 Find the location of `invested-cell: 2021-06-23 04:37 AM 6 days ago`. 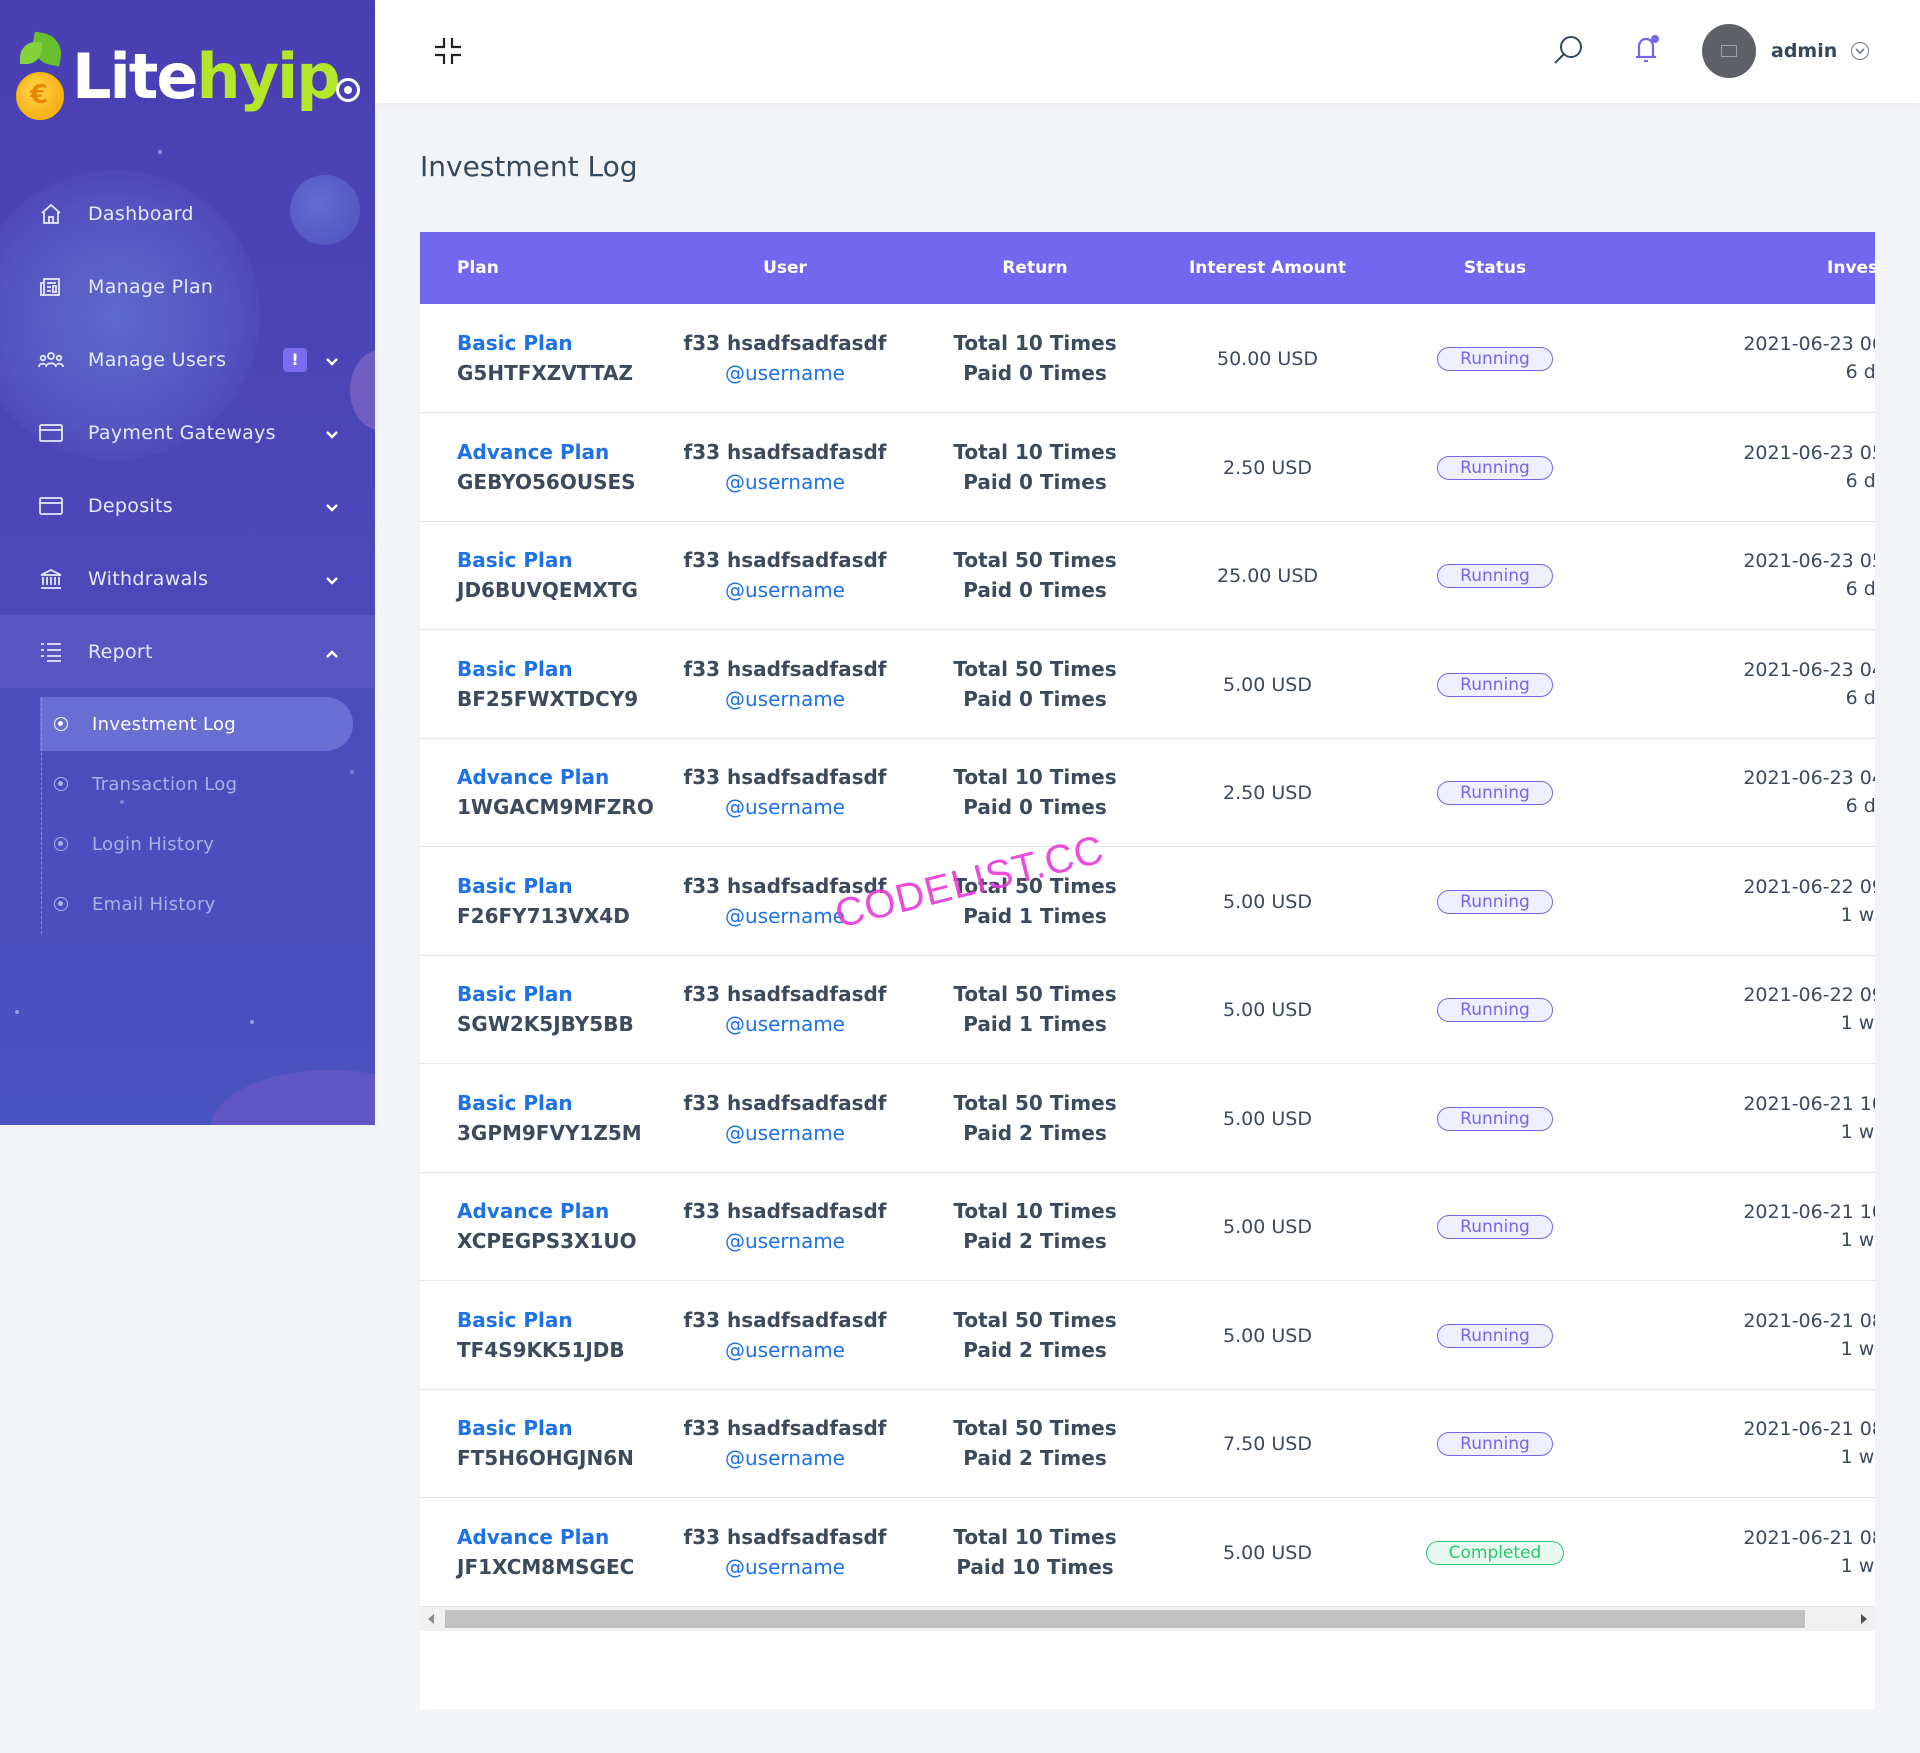

invested-cell: 2021-06-23 04:37 AM 6 days ago is located at coordinates (1745, 792).